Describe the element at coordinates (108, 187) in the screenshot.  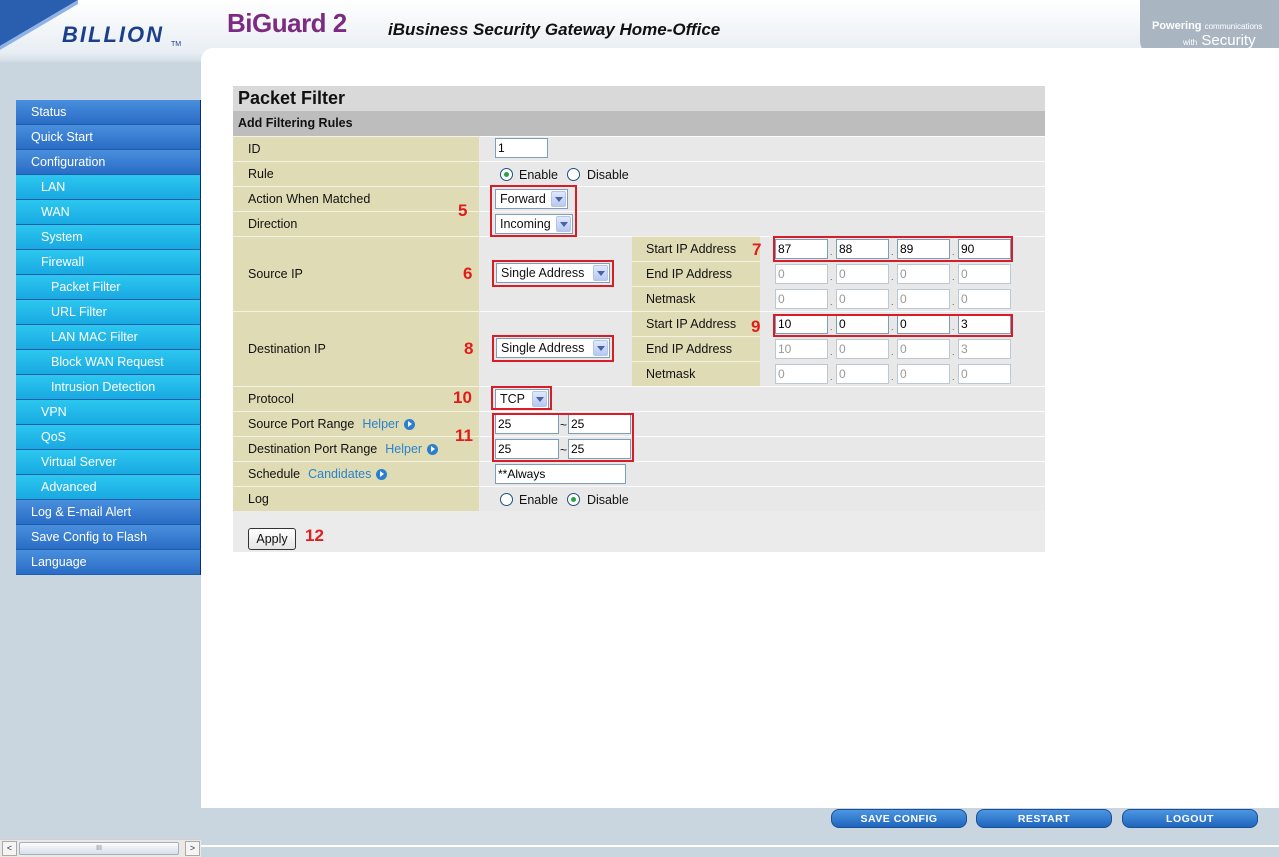
I see `sidebar-item: LAN` at that location.